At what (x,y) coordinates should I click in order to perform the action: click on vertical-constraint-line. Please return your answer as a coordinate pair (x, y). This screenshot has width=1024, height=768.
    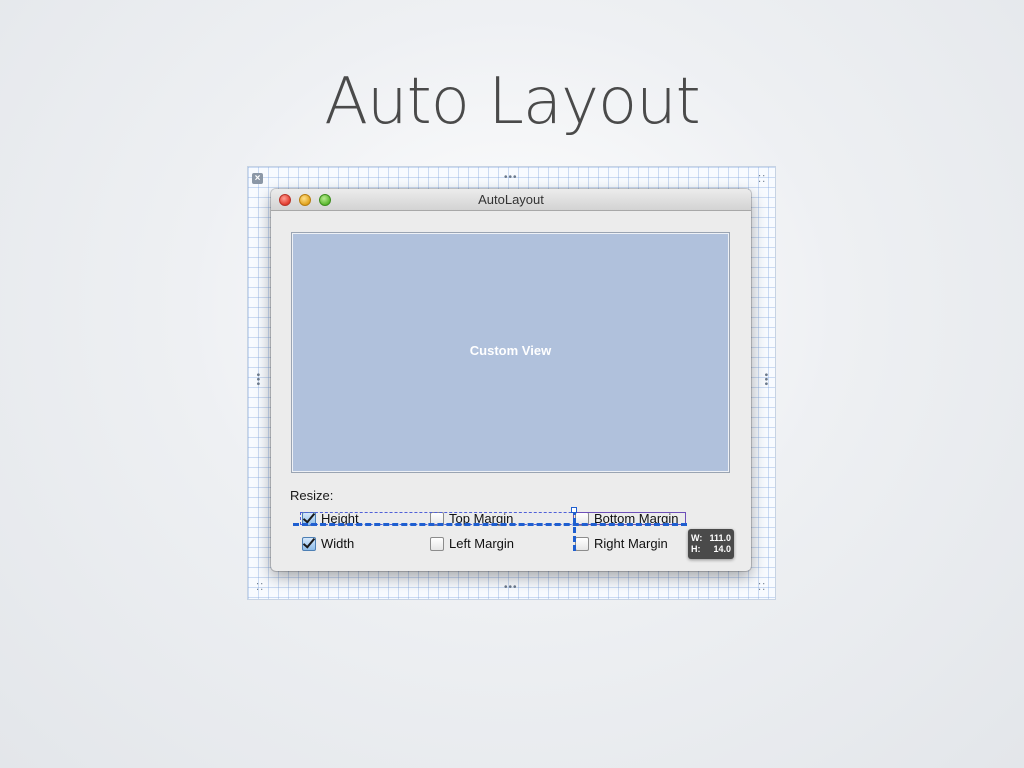
    Looking at the image, I should click on (574, 530).